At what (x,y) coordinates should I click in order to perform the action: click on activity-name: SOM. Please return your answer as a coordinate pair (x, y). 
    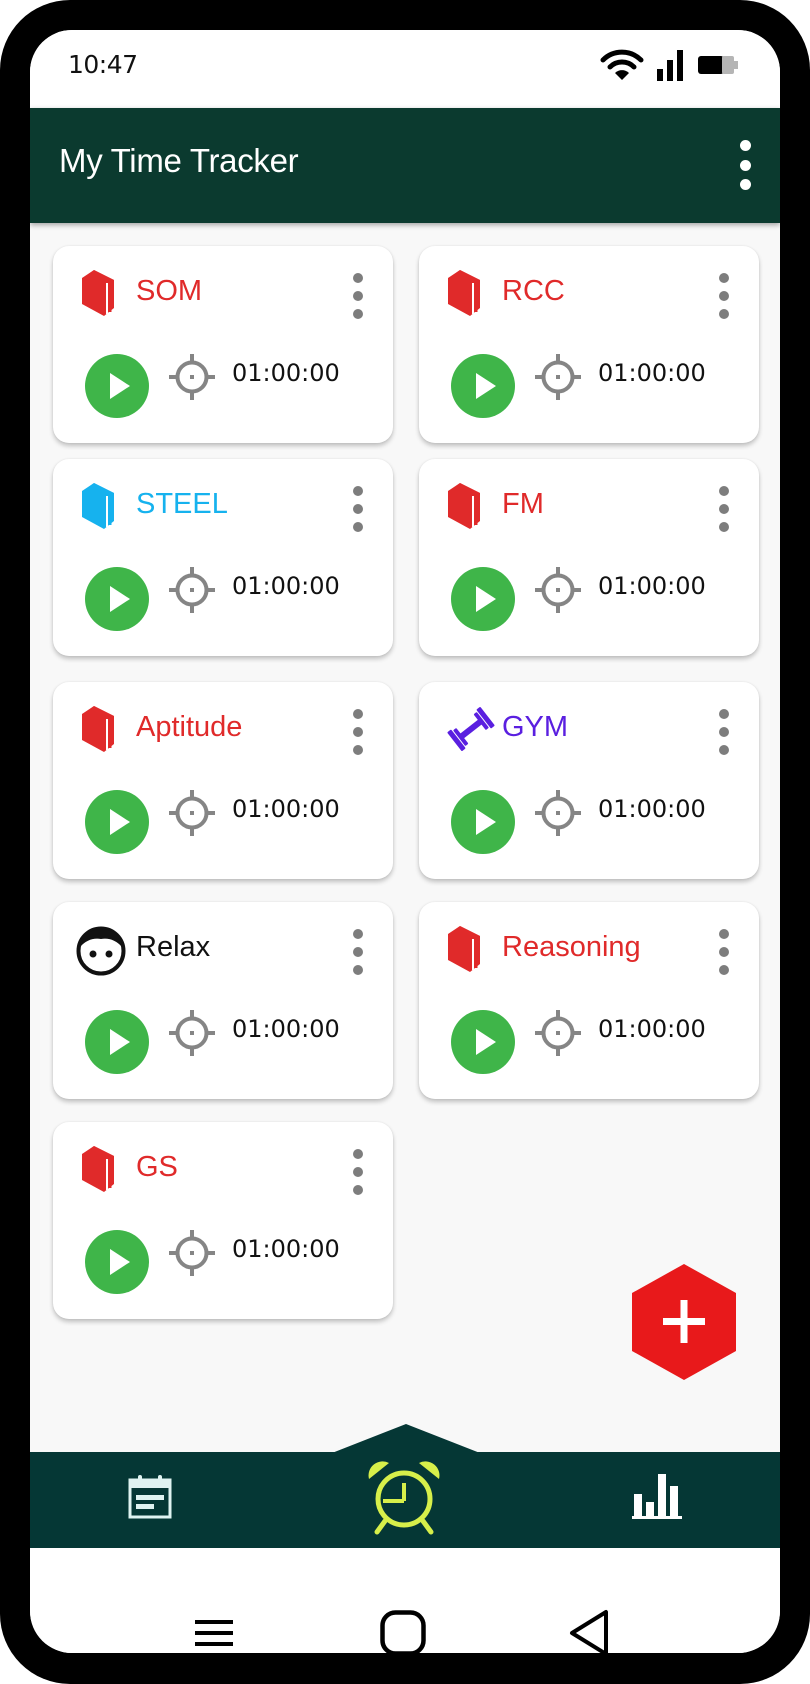
    Looking at the image, I should click on (169, 291).